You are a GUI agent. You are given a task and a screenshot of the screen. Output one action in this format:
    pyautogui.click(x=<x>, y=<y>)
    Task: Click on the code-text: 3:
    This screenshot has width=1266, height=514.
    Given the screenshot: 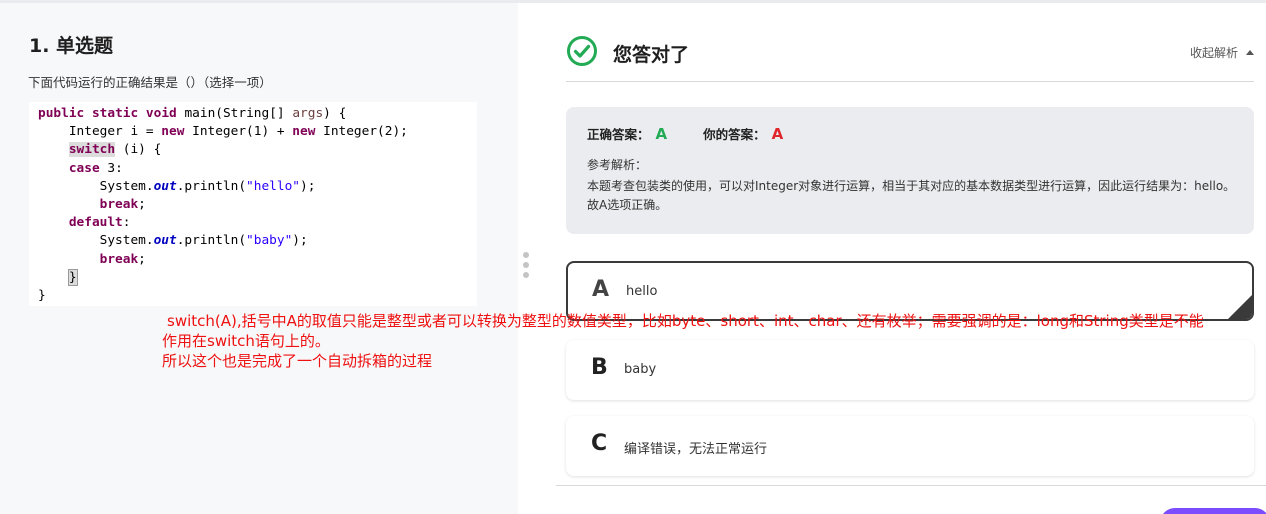 What is the action you would take?
    pyautogui.click(x=111, y=168)
    